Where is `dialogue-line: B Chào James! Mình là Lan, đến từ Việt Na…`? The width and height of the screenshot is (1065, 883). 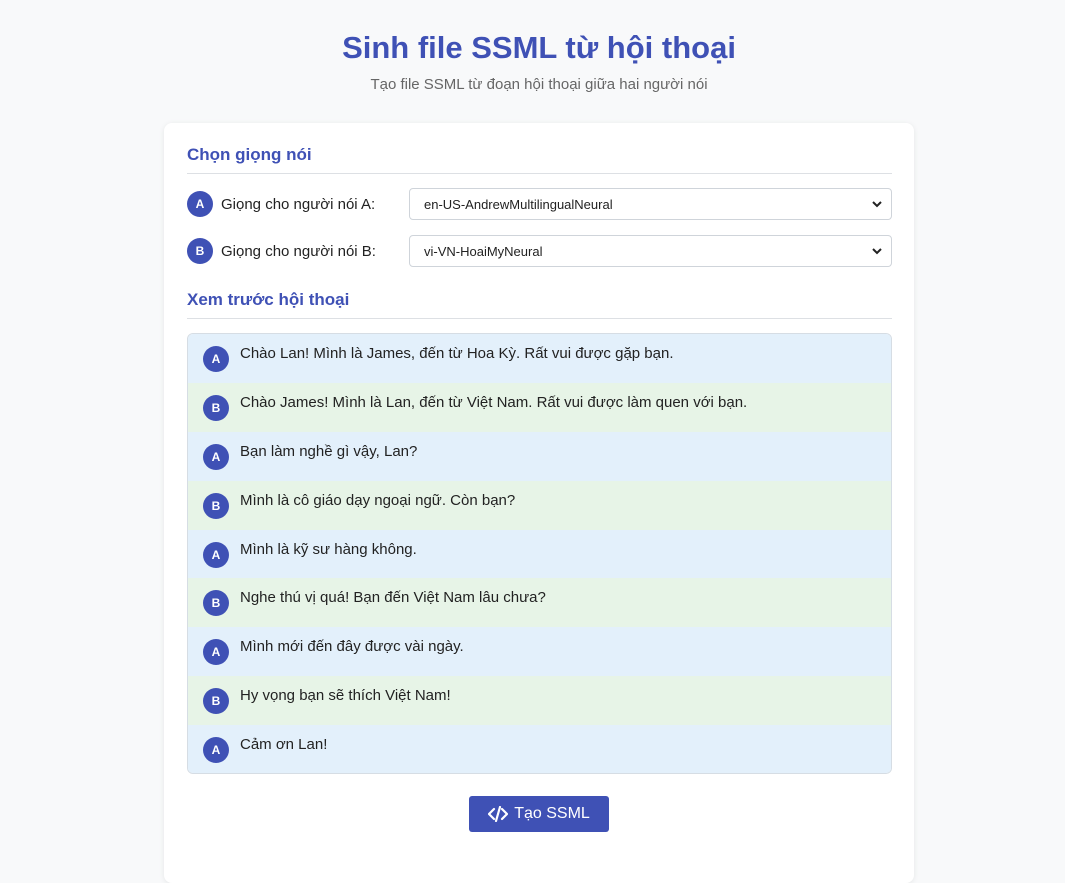
dialogue-line: B Chào James! Mình là Lan, đến từ Việt Na… is located at coordinates (539, 407).